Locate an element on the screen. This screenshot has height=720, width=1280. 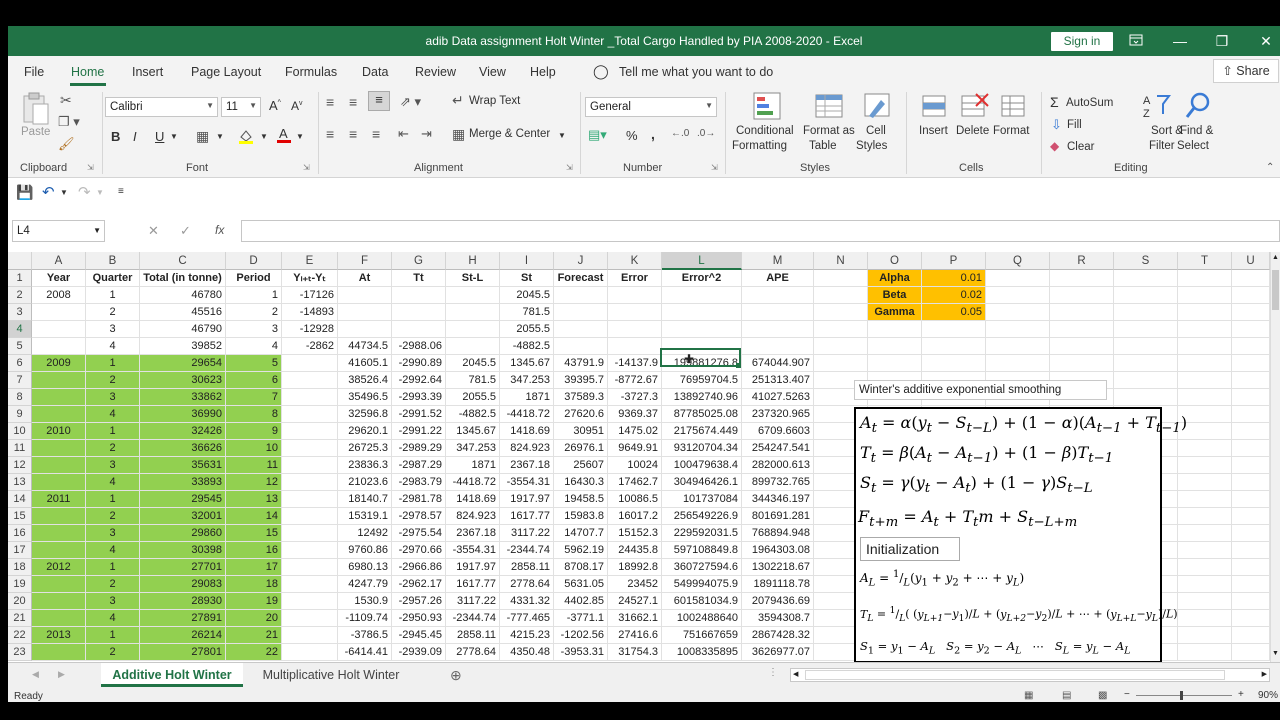
undo-icon: ↶ is located at coordinates (48, 192).